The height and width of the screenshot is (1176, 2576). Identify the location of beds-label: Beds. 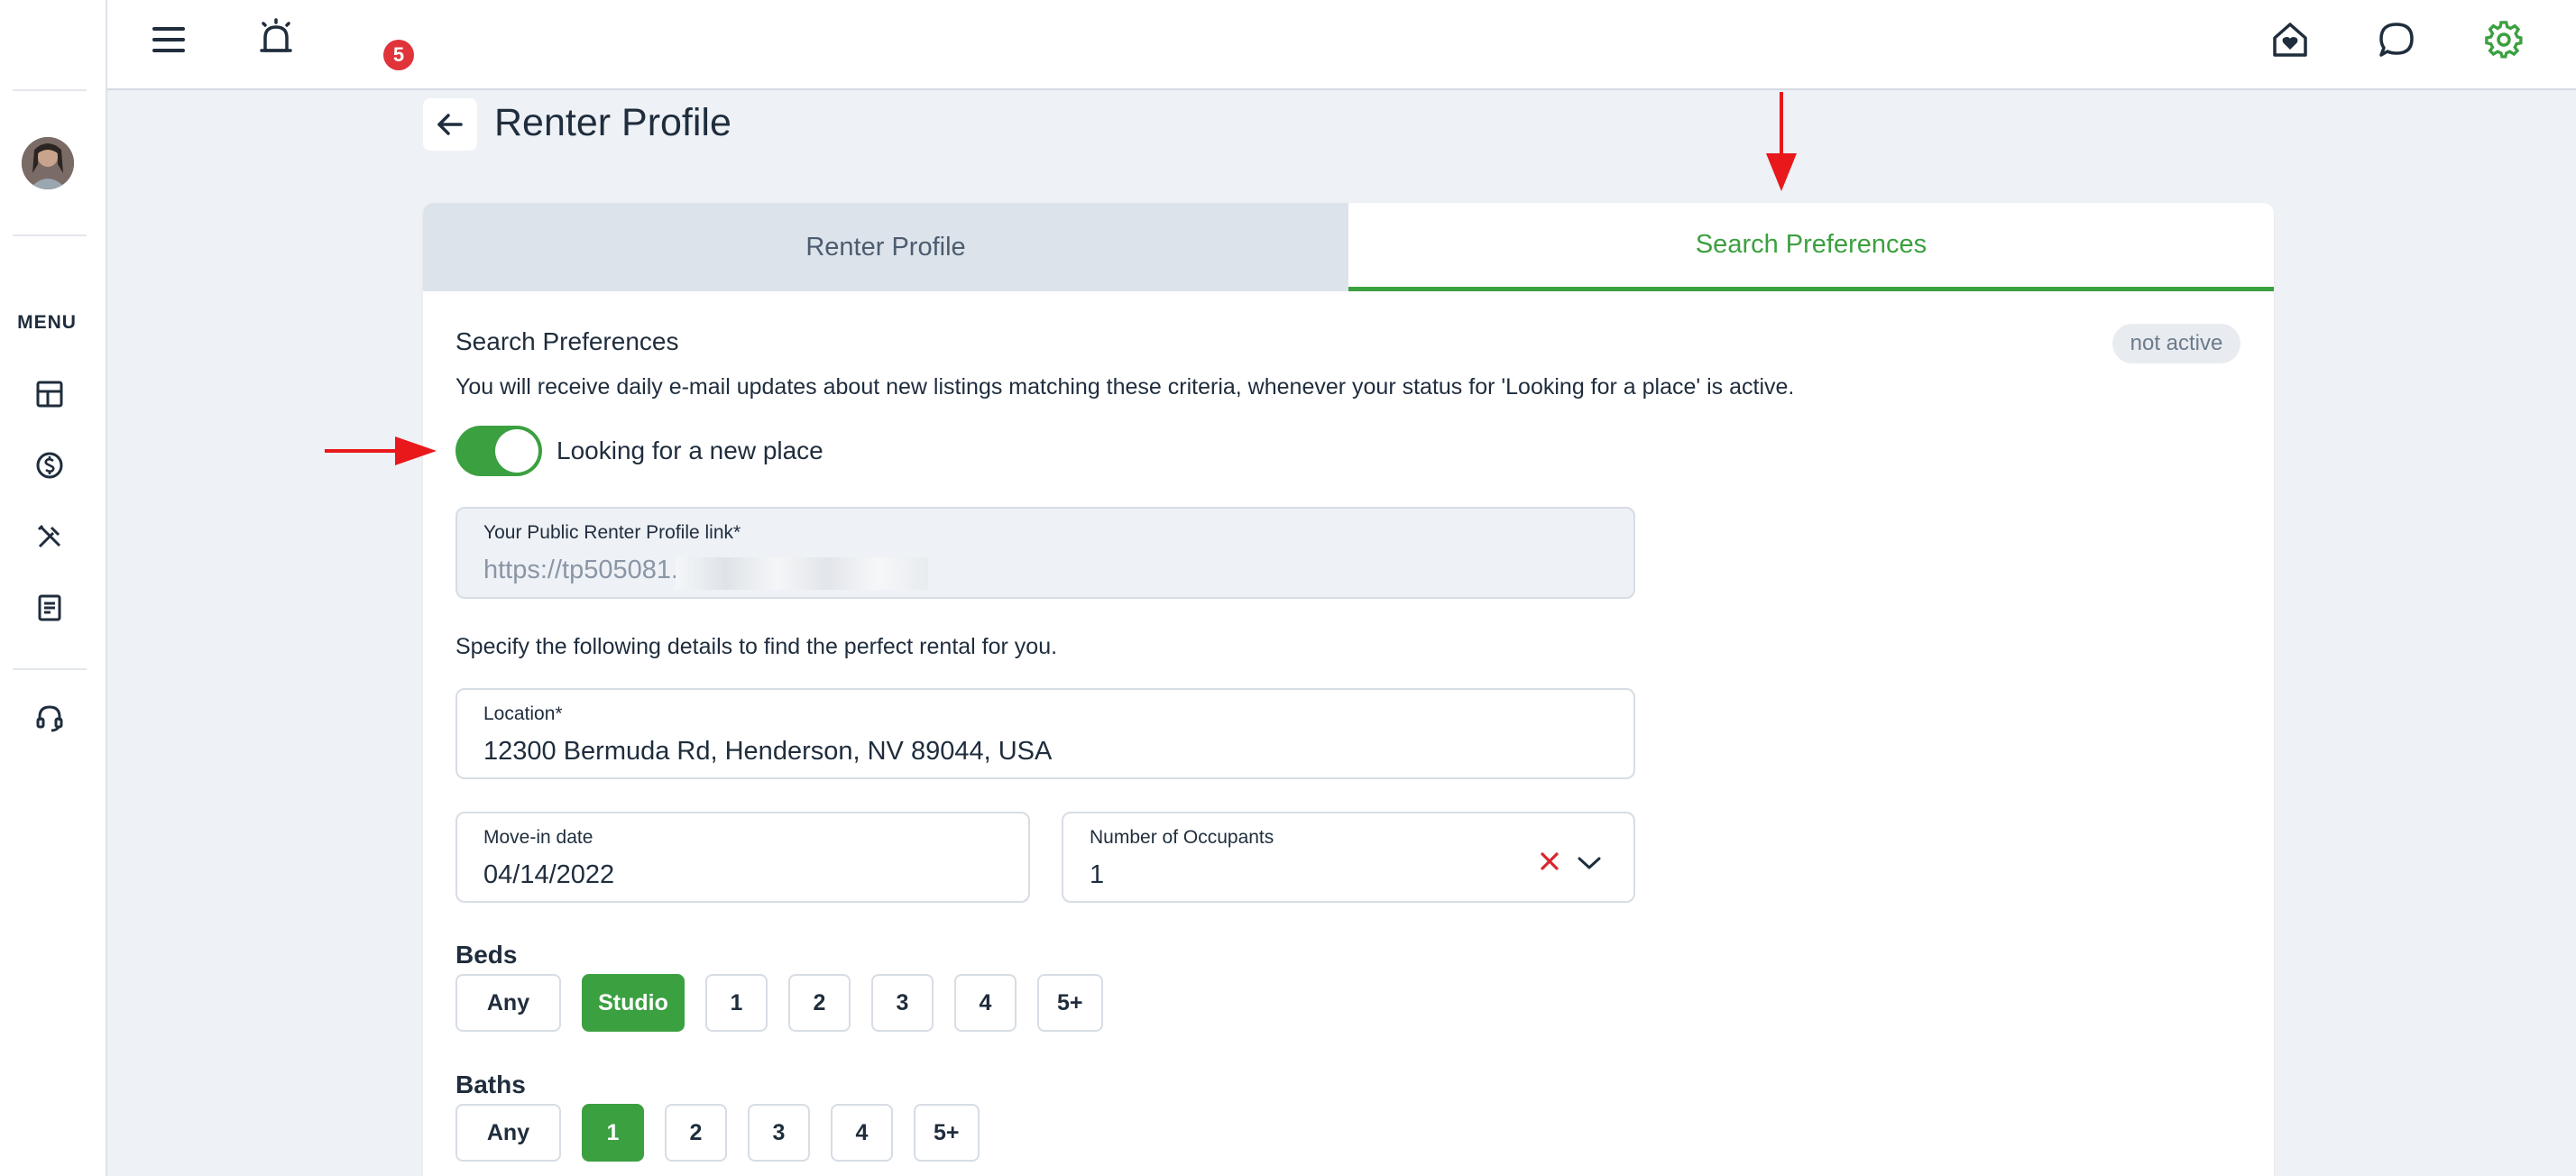
(487, 955).